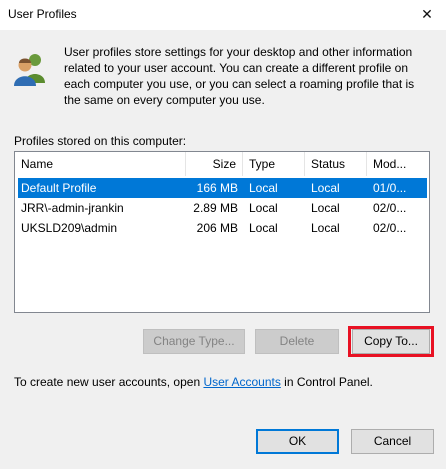 This screenshot has height=469, width=446. I want to click on cell-name: JRR\-admin-jrankin, so click(72, 208).